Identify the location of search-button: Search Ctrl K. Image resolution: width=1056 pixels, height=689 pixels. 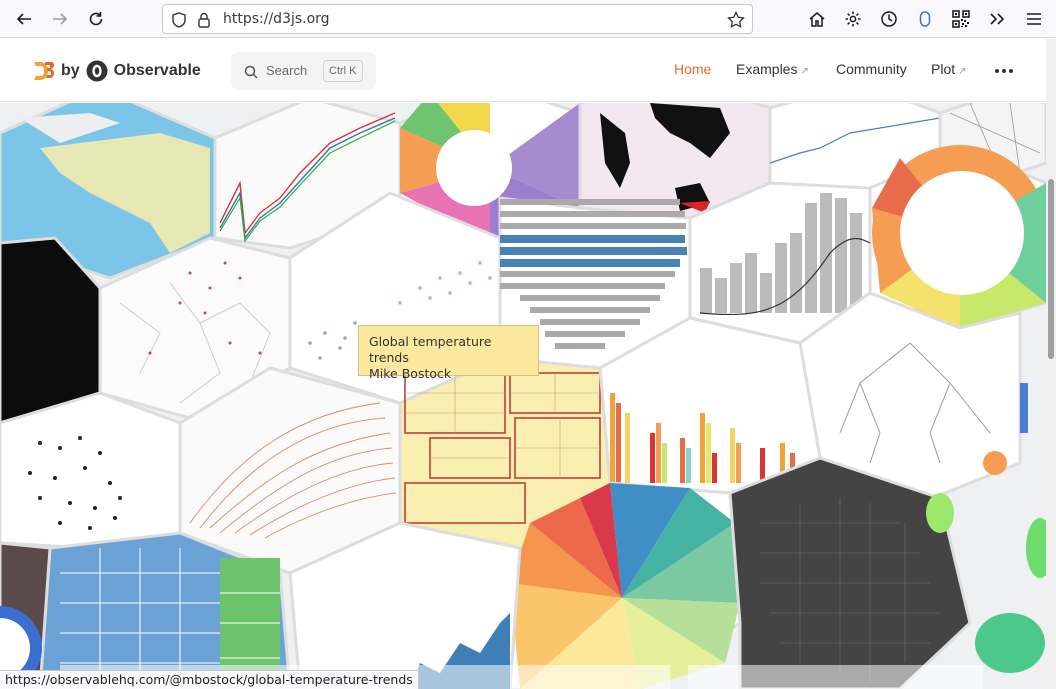
(303, 71).